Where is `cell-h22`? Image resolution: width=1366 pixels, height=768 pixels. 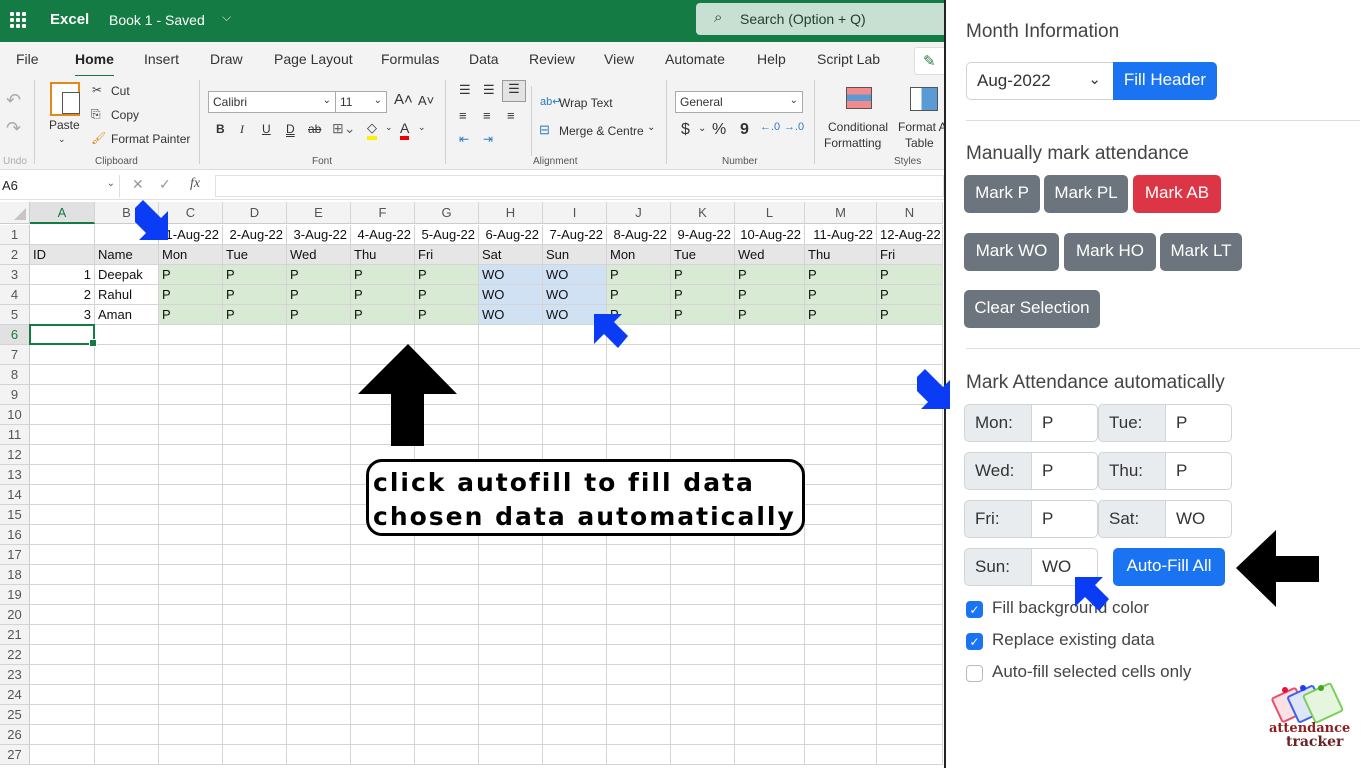 cell-h22 is located at coordinates (511, 655).